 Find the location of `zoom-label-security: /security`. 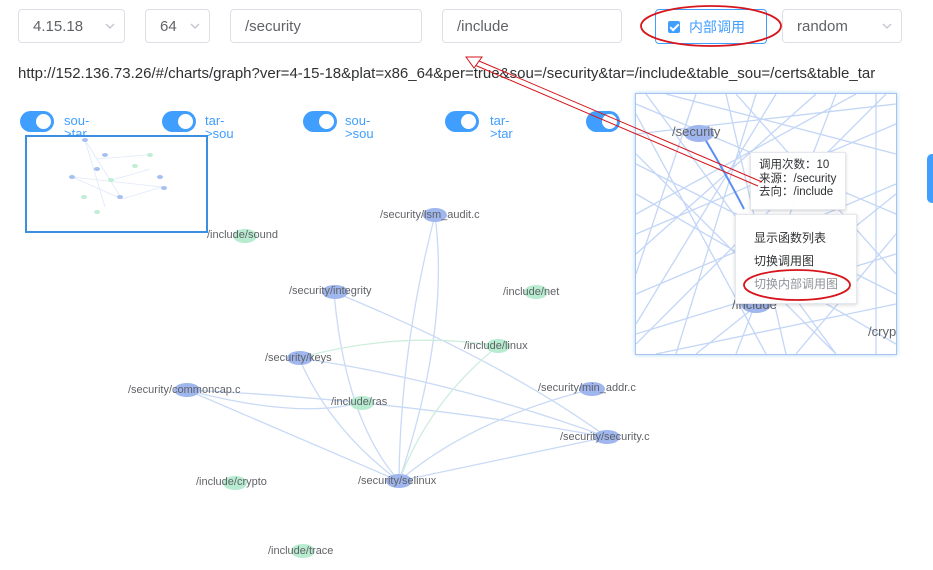

zoom-label-security: /security is located at coordinates (696, 131).